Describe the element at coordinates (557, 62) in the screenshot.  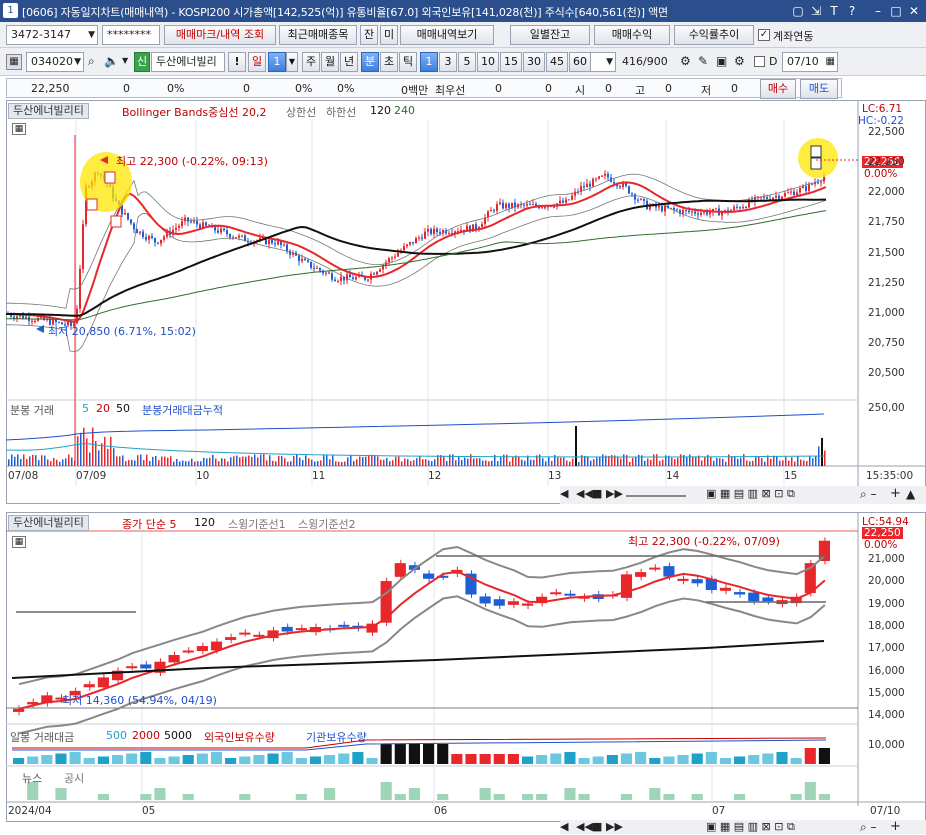
I see `interval-button-45: 45` at that location.